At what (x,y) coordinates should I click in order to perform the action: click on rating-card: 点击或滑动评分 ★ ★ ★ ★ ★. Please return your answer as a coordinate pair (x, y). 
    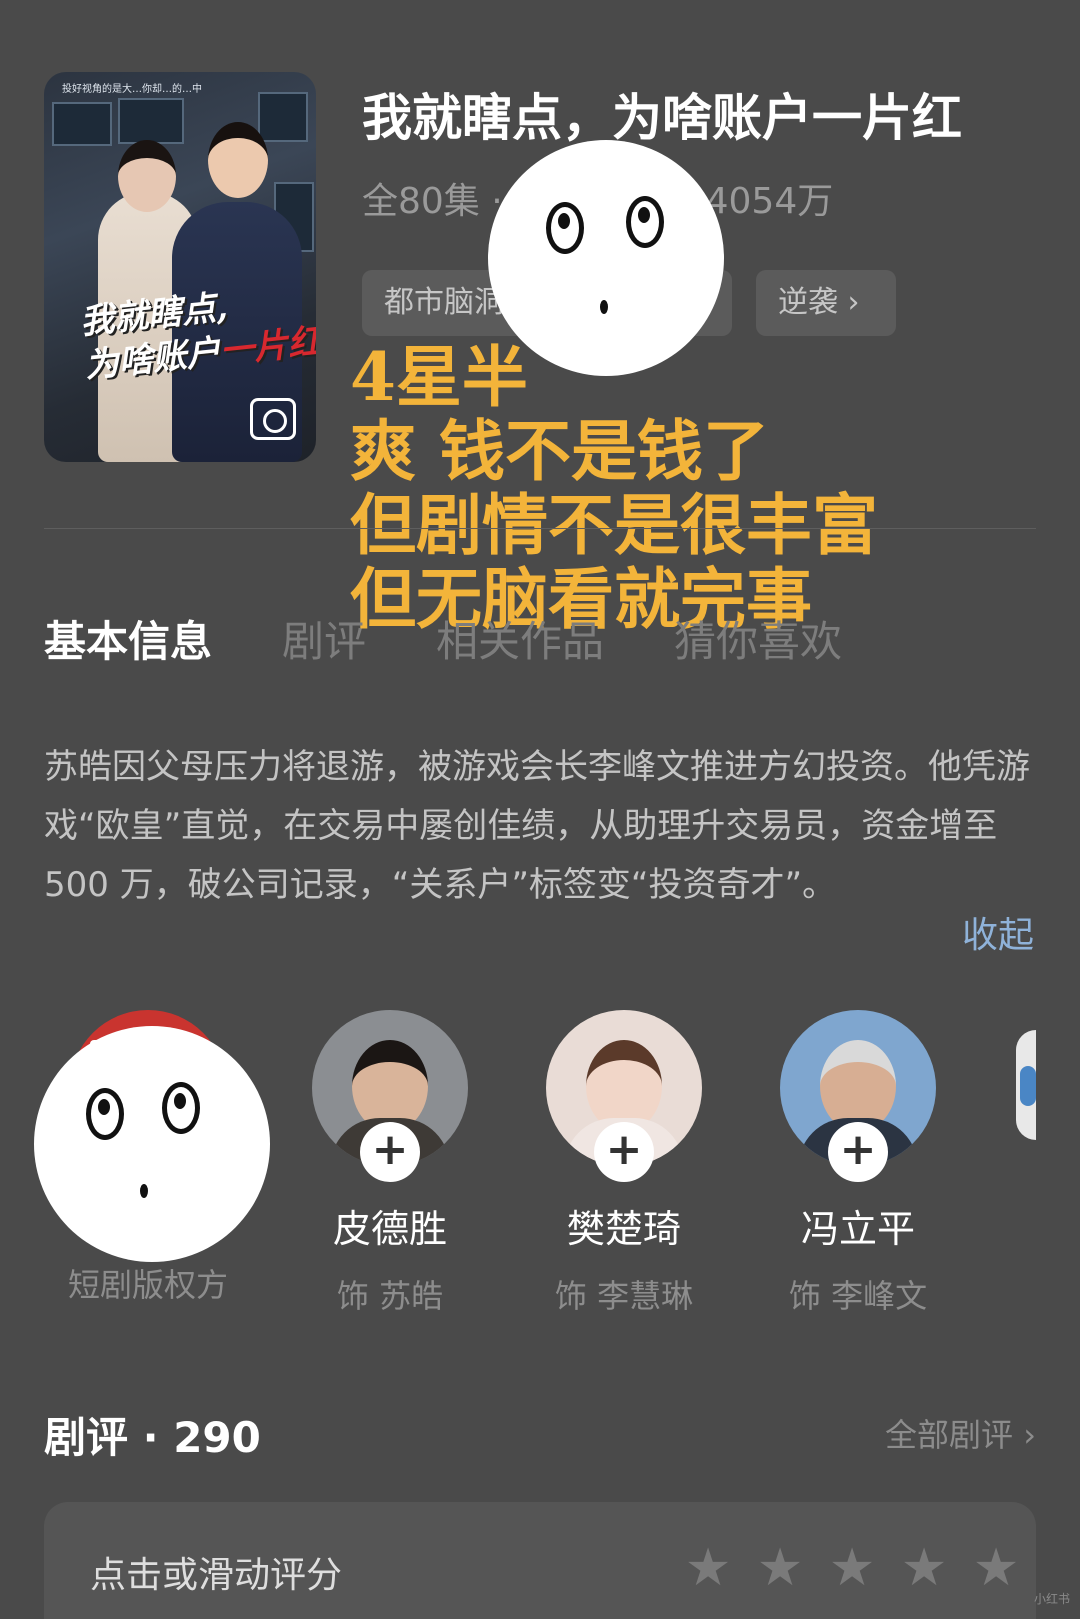
    Looking at the image, I should click on (540, 1560).